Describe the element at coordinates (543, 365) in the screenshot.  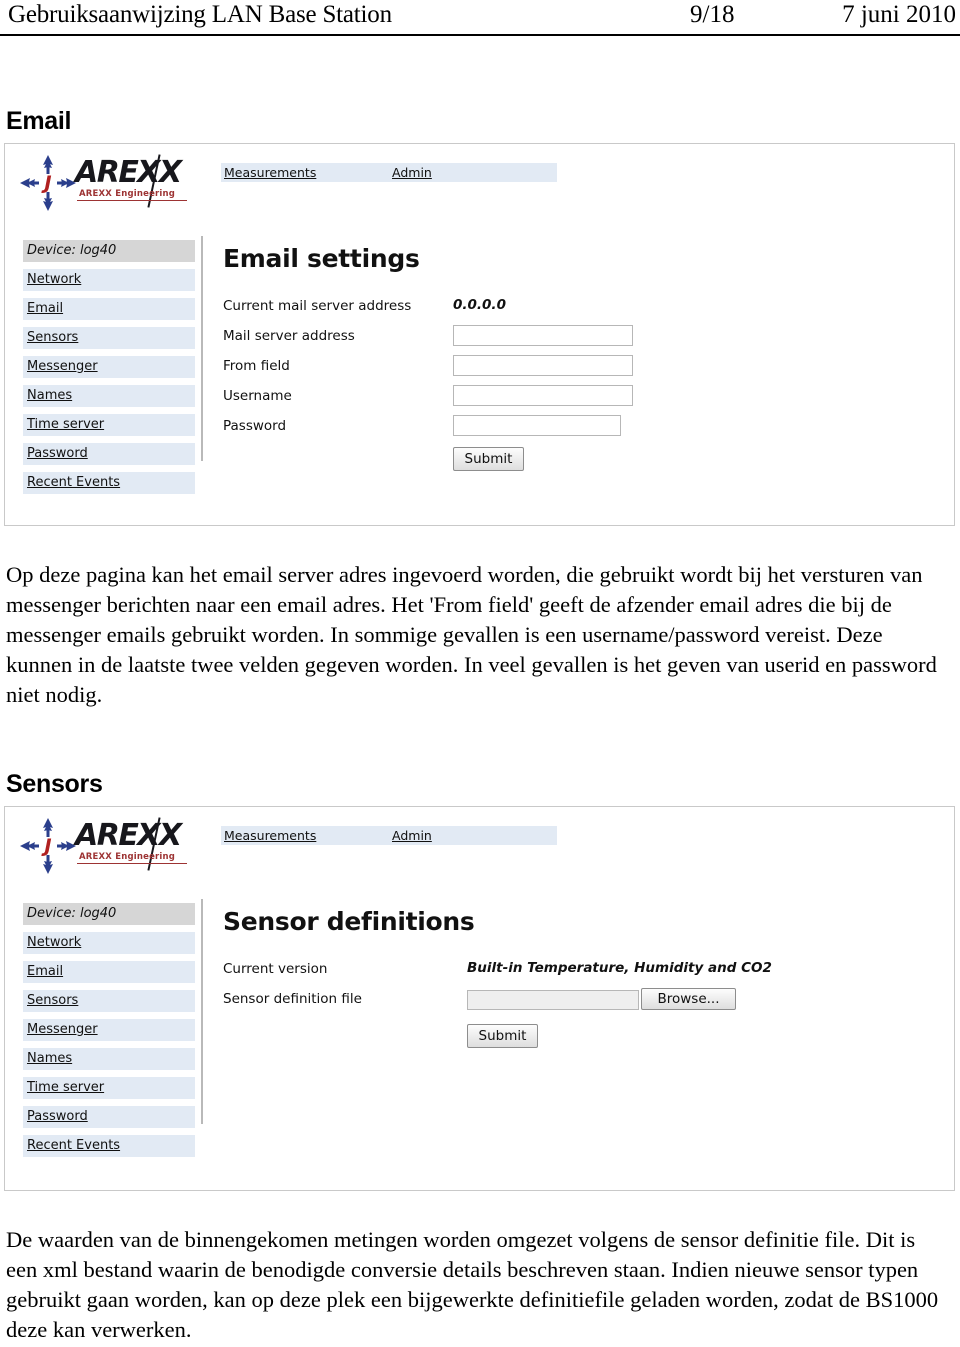
I see `input-from-field` at that location.